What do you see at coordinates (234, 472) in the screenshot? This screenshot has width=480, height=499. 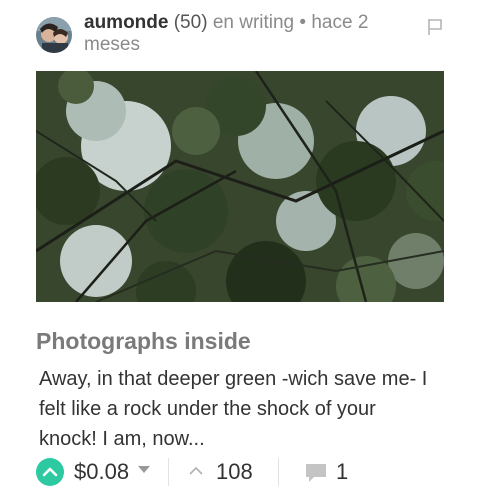 I see `vote-count: 108` at bounding box center [234, 472].